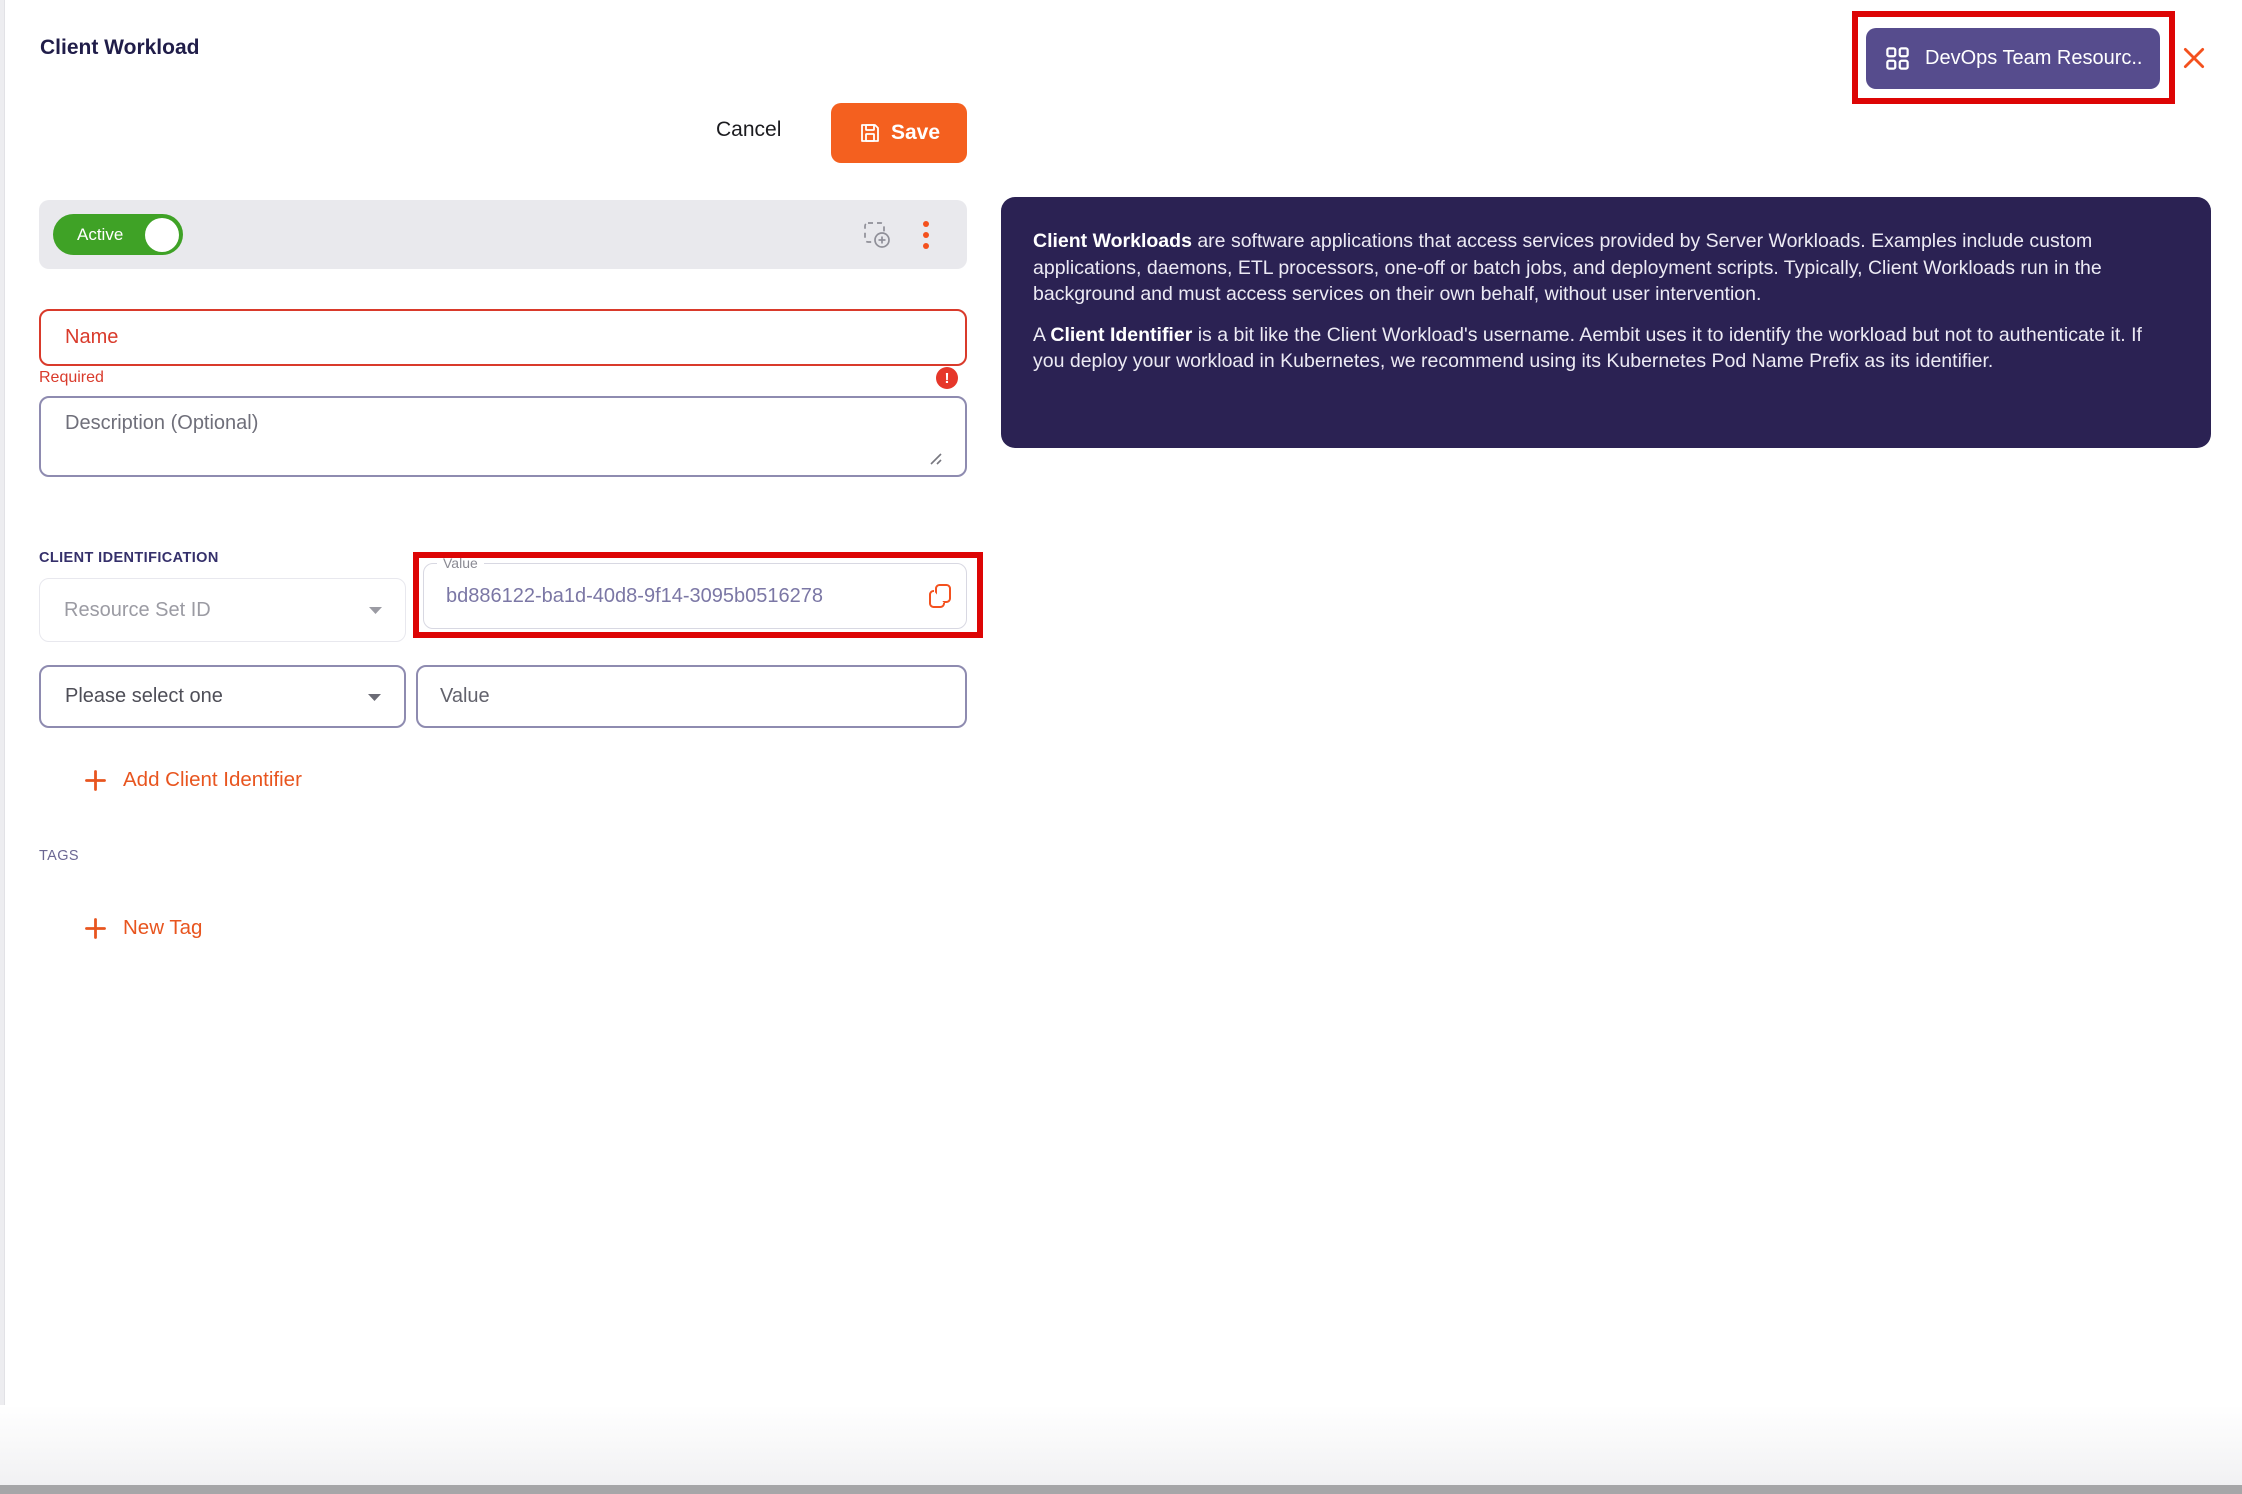 This screenshot has width=2242, height=1494. Describe the element at coordinates (1897, 58) in the screenshot. I see `grid-icon` at that location.